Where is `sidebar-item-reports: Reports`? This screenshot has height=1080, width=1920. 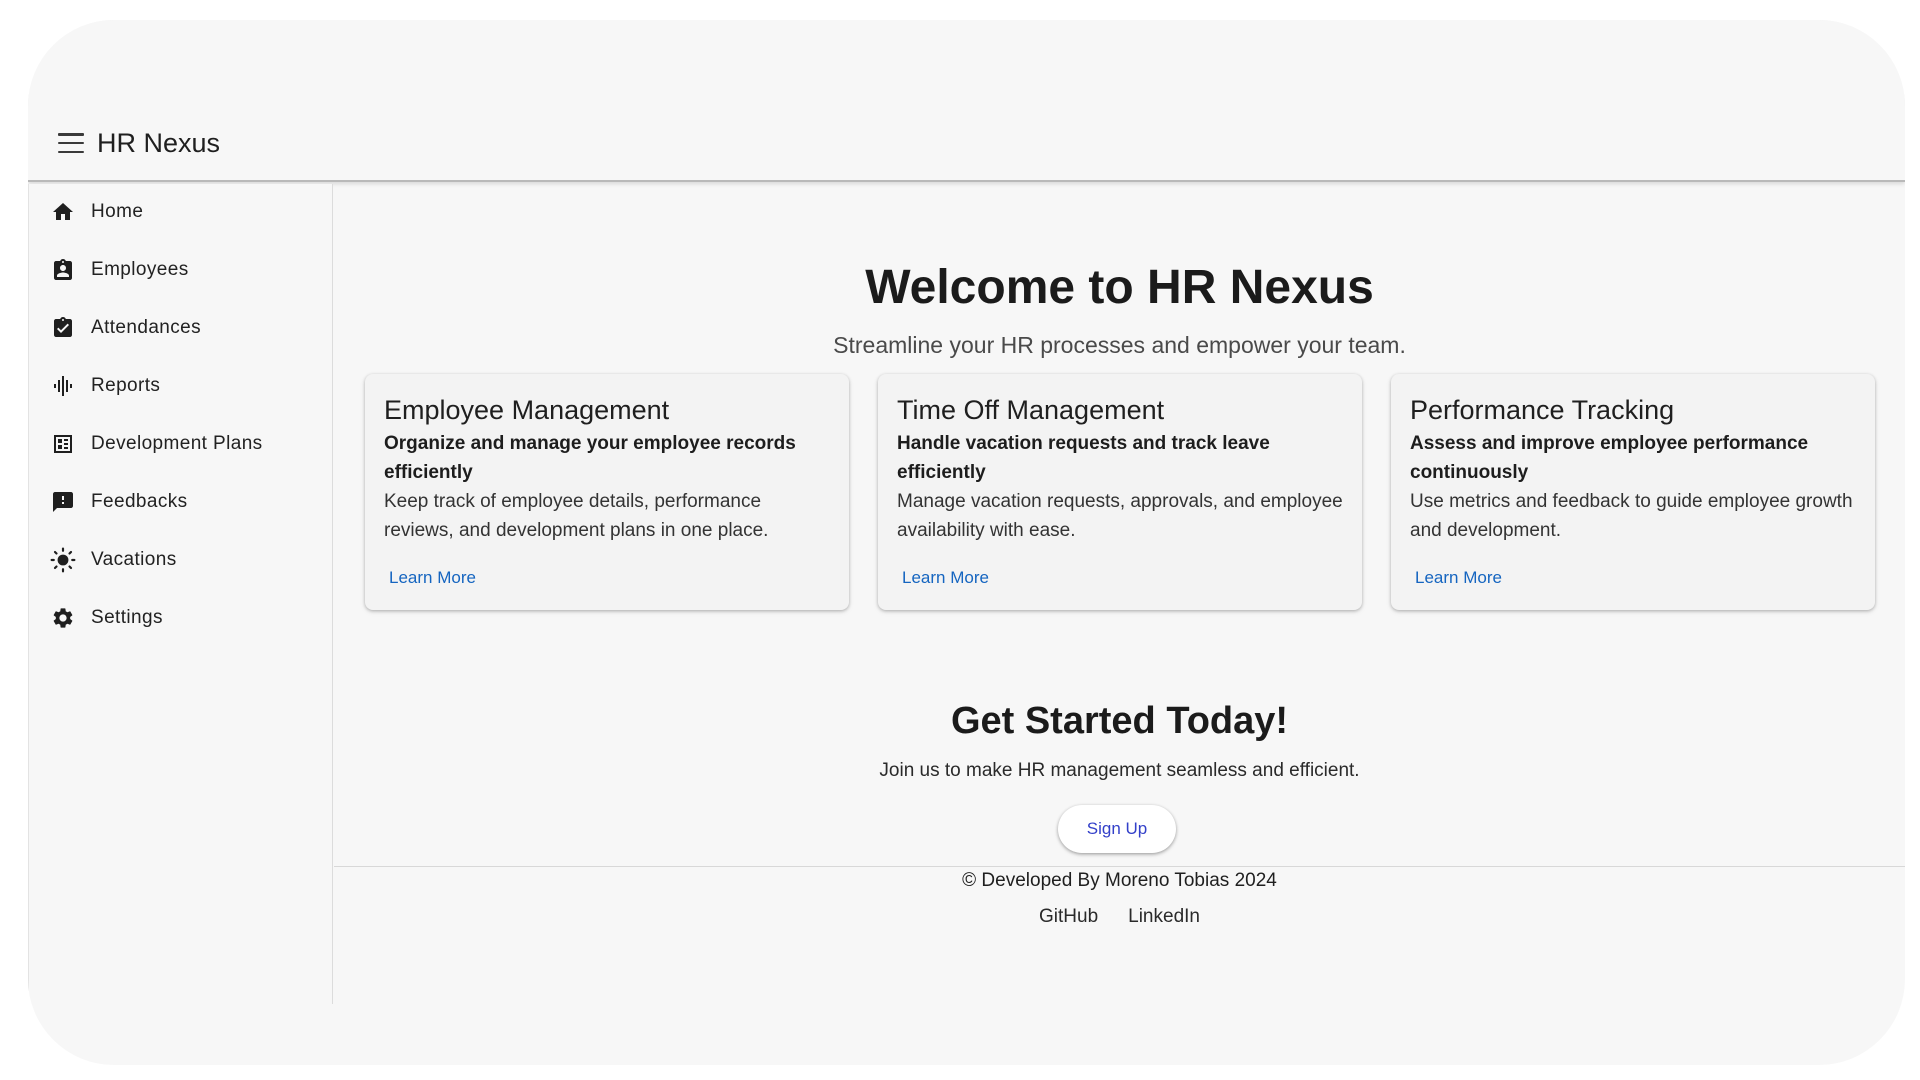
sidebar-item-reports: Reports is located at coordinates (180, 386).